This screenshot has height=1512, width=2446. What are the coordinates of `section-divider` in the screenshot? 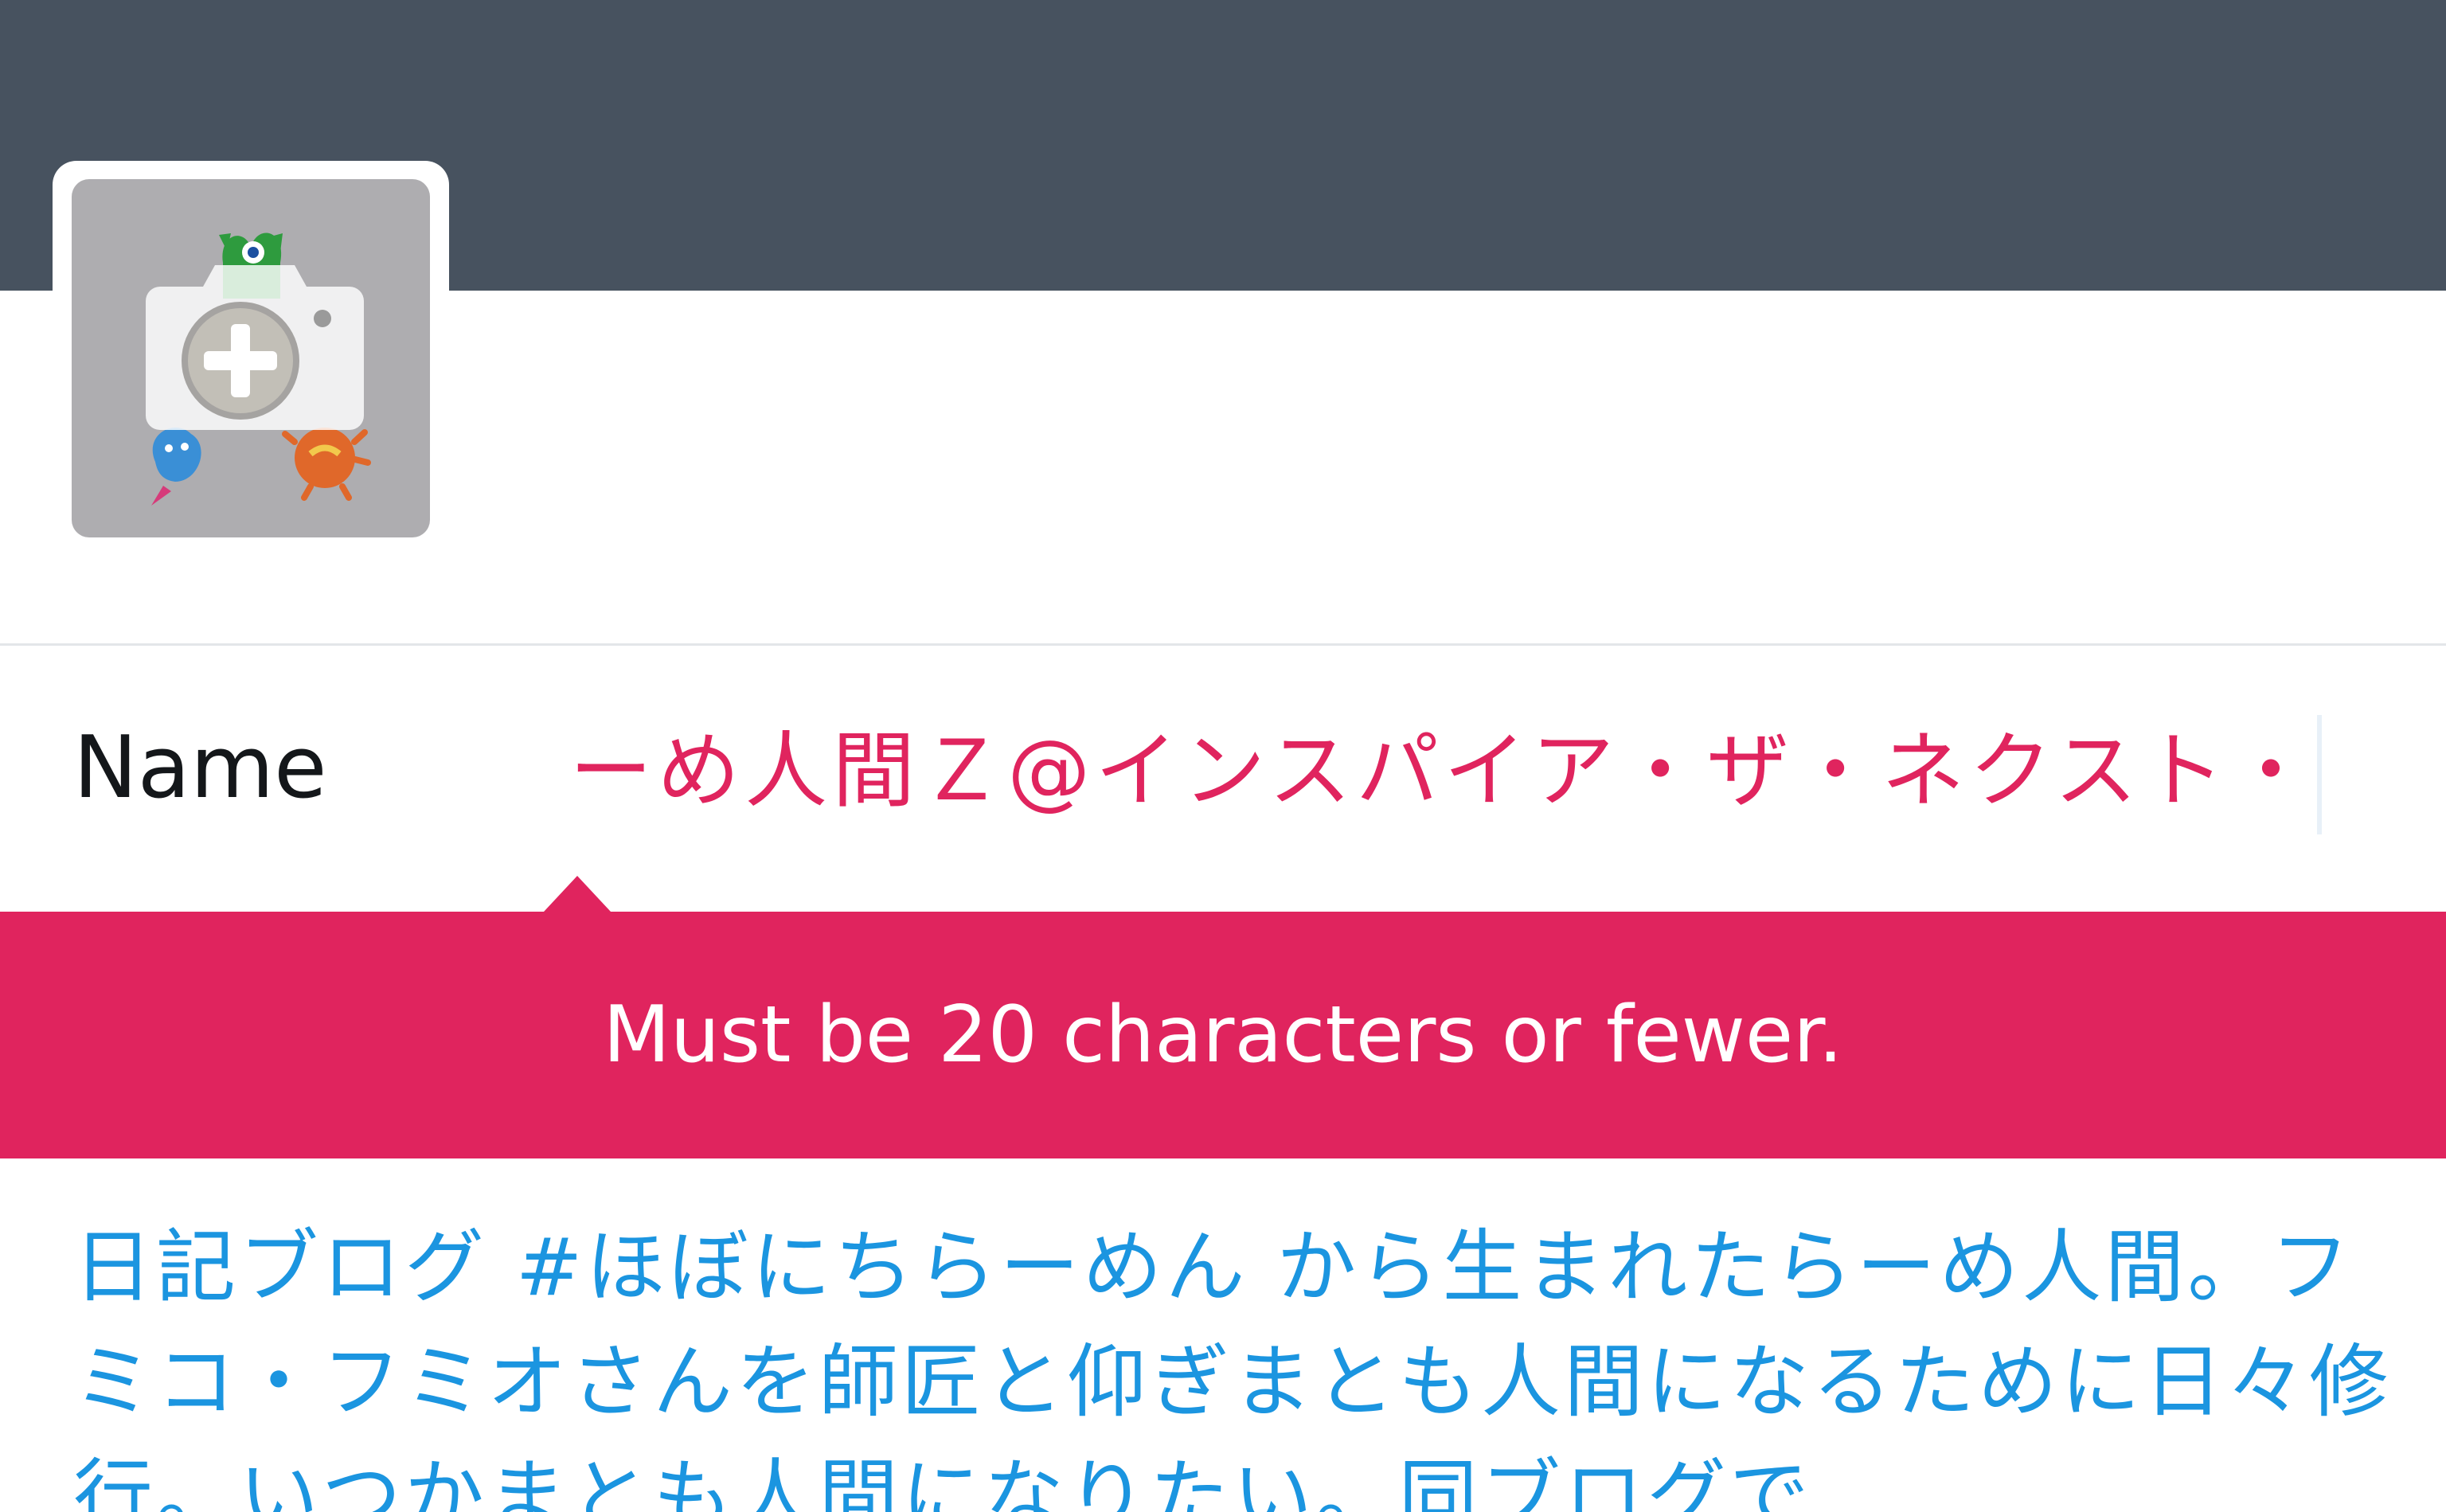 It's located at (1223, 644).